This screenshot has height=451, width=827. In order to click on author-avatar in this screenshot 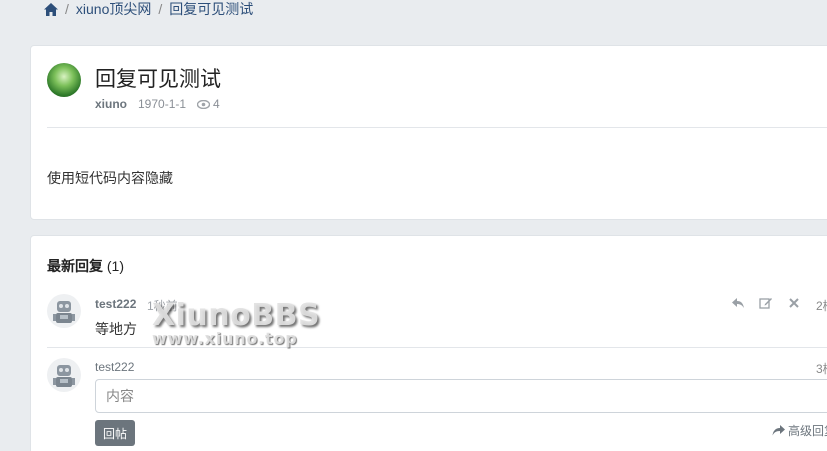, I will do `click(64, 80)`.